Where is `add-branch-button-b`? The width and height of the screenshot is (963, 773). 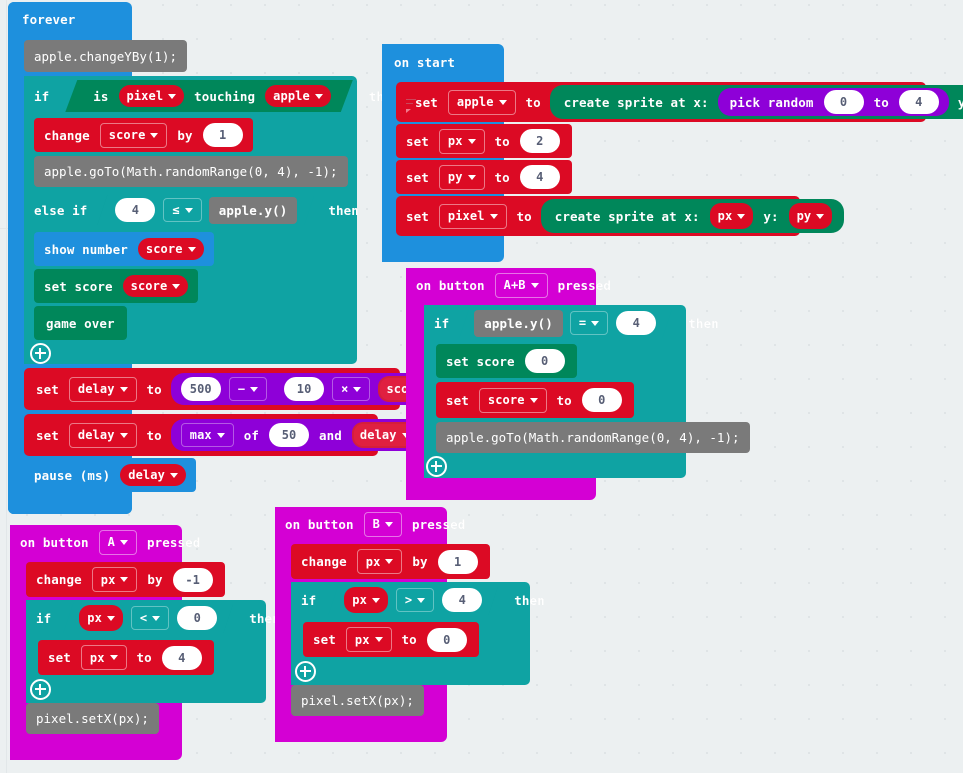
add-branch-button-b is located at coordinates (305, 673).